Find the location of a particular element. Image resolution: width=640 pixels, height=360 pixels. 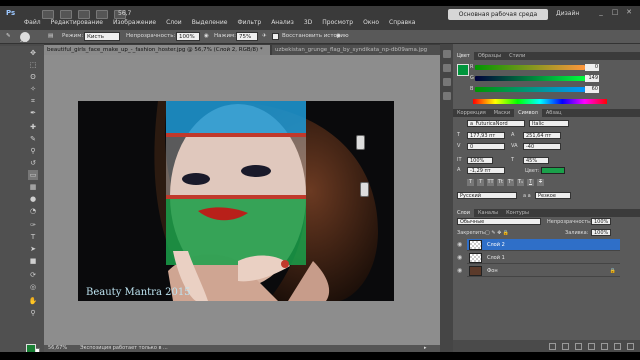

tab-masks: Маски is located at coordinates (502, 113).